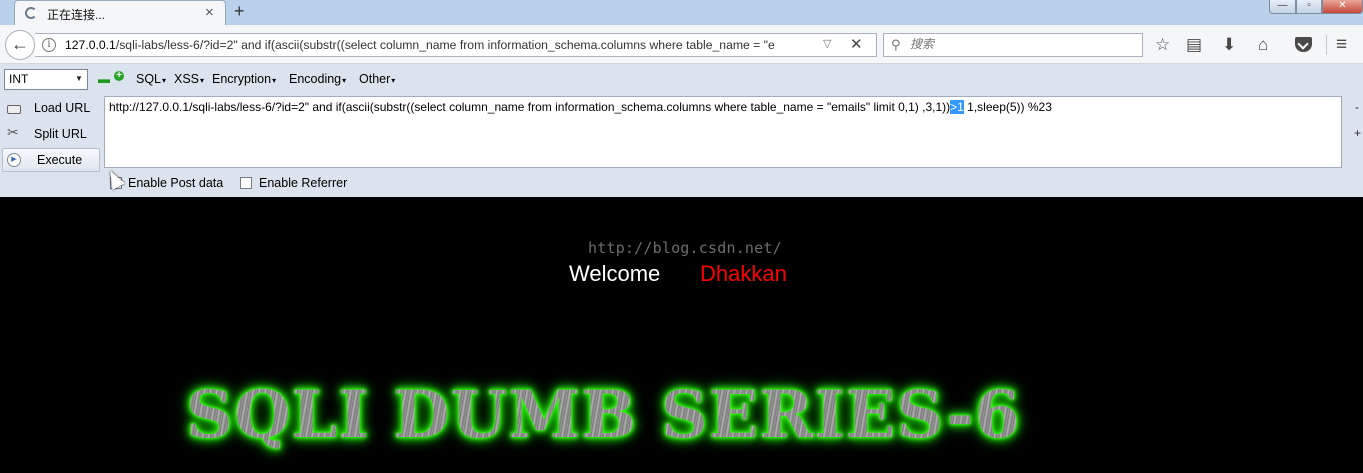  Describe the element at coordinates (1309, 7) in the screenshot. I see `window-maximize-button: ▫` at that location.